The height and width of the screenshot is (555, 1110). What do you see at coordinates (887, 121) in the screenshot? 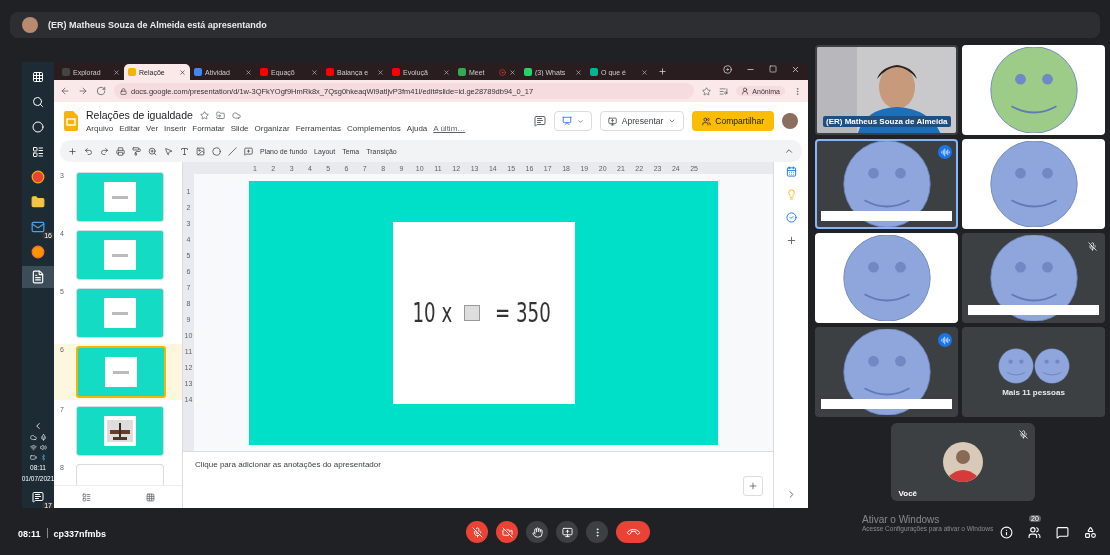
I see `participant-name: (ER) Matheus Souza de Almeida` at bounding box center [887, 121].